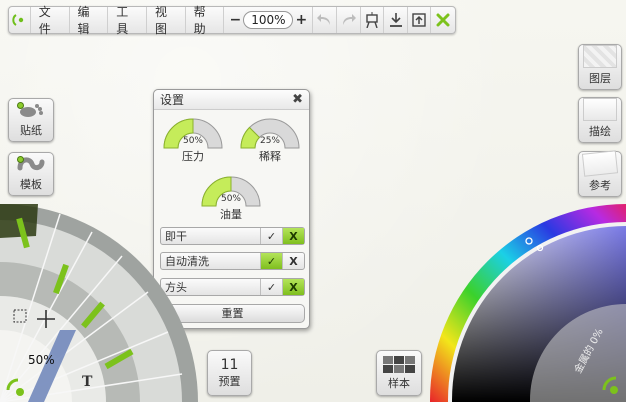 This screenshot has width=626, height=402. Describe the element at coordinates (271, 261) in the screenshot. I see `auto-clean-on-button: ✓` at that location.